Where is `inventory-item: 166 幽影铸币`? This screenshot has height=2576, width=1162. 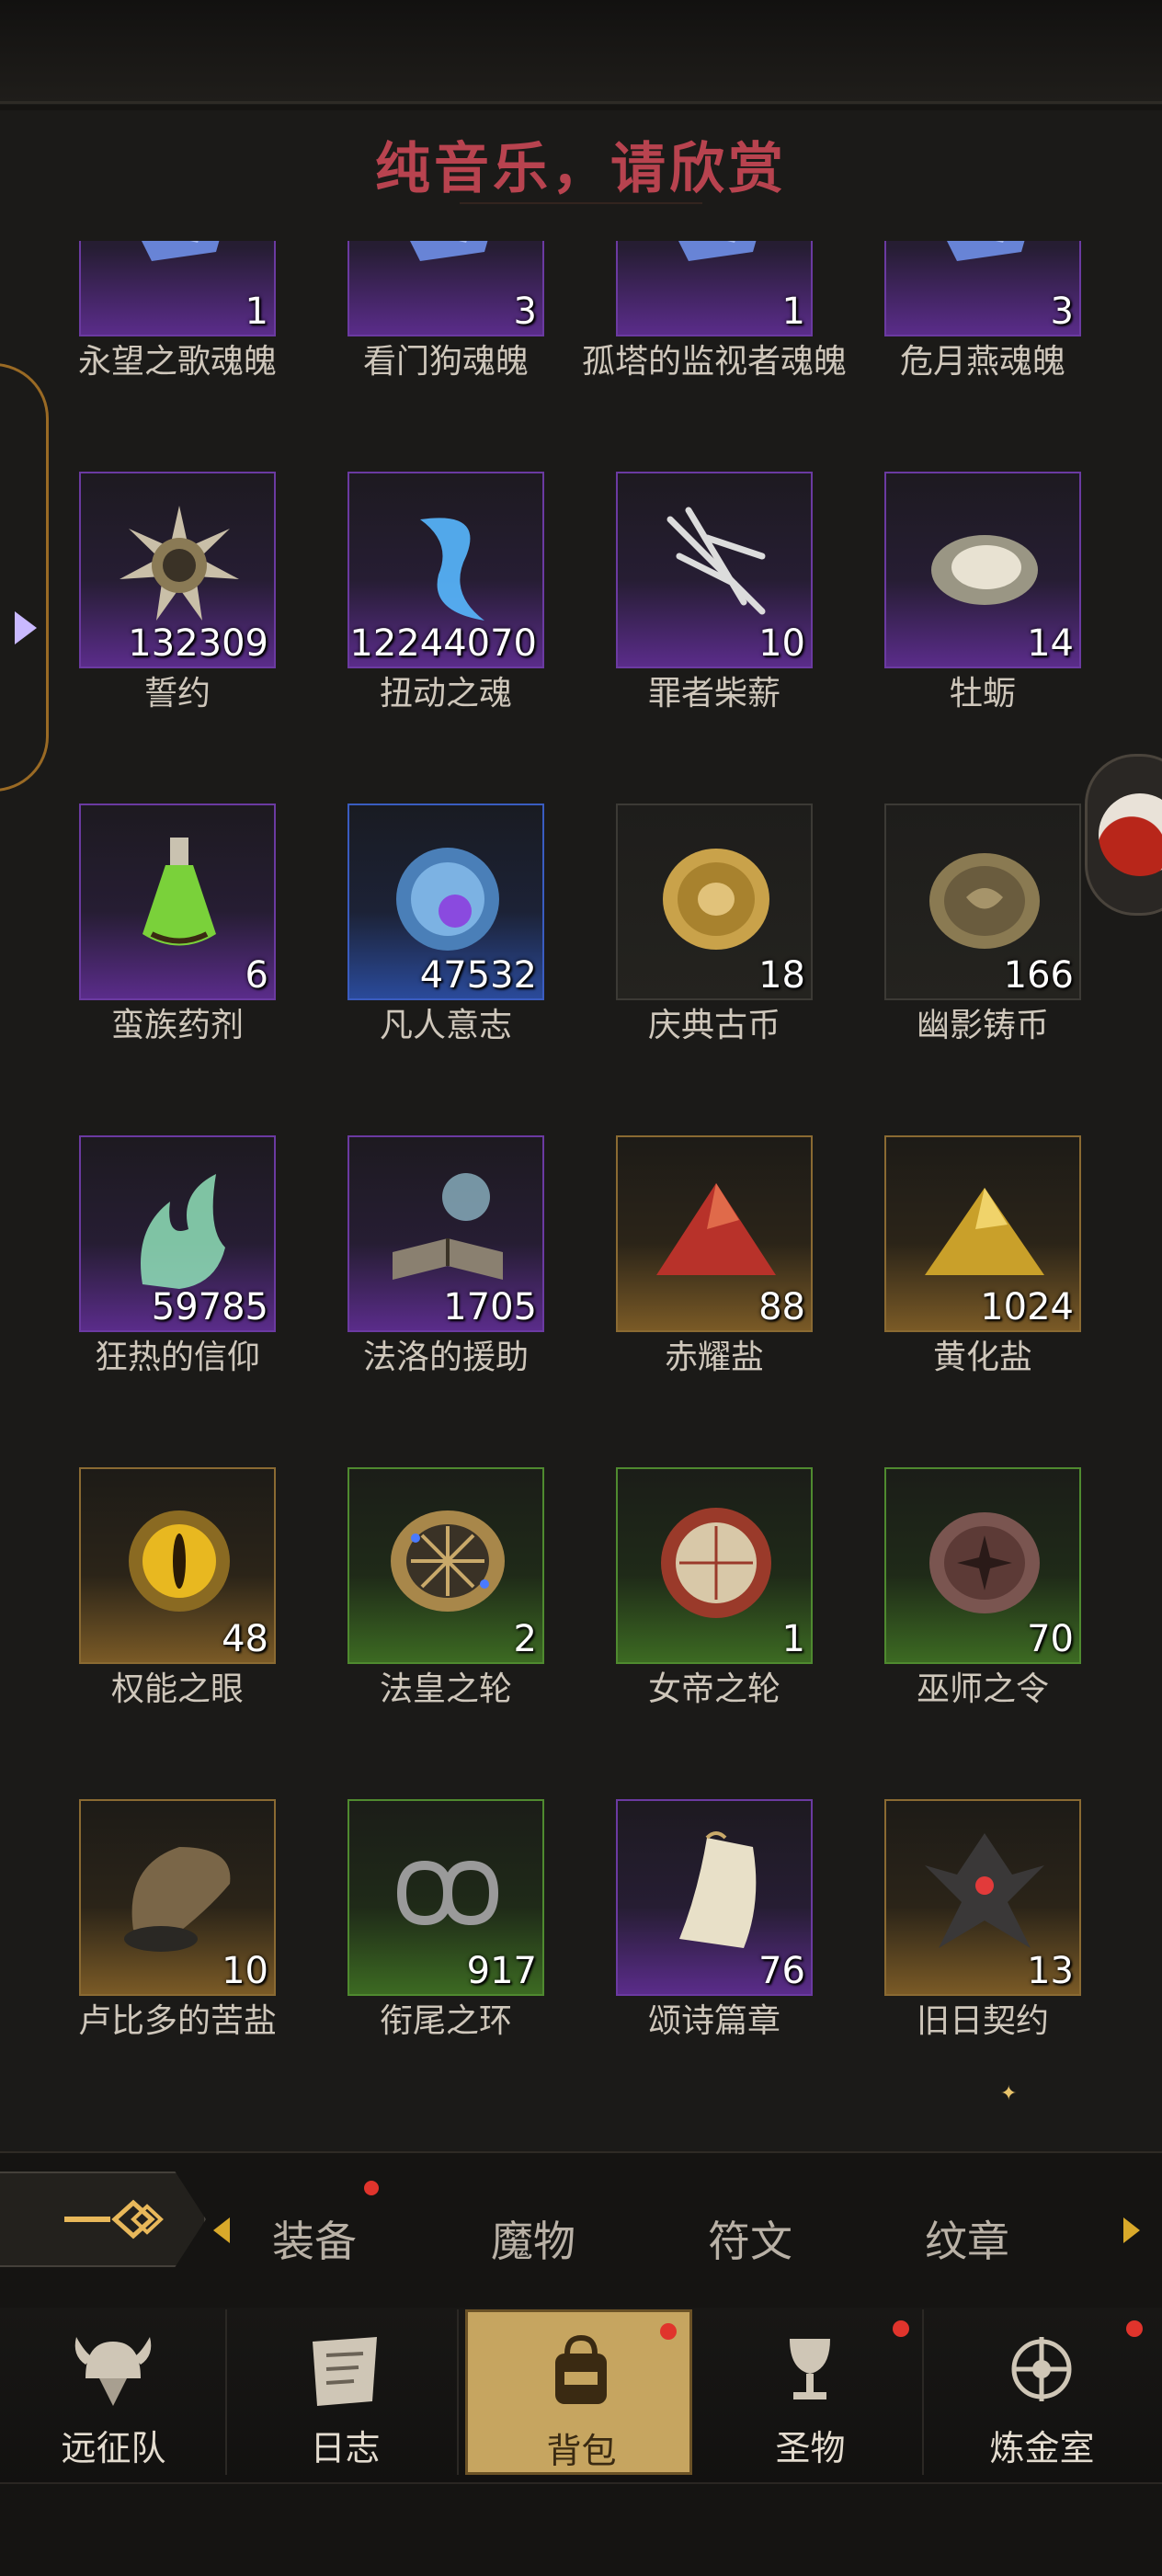
inventory-item: 166 幽影铸币 is located at coordinates (983, 969).